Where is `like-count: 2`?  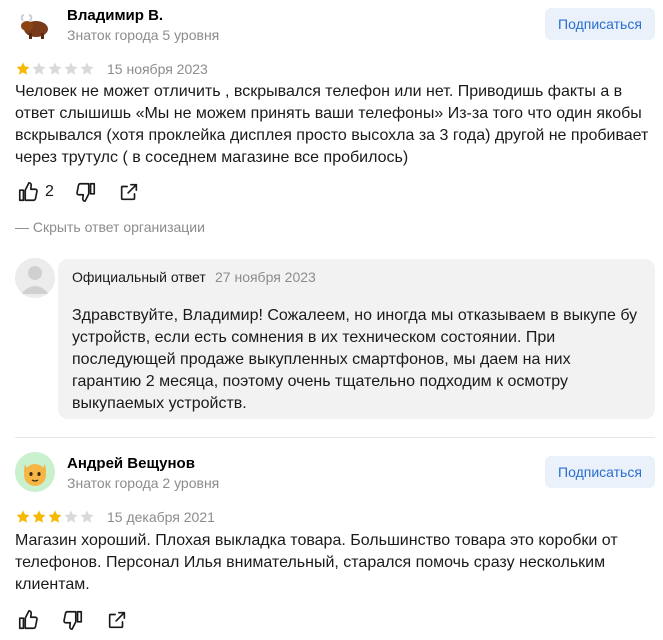 like-count: 2 is located at coordinates (49, 191).